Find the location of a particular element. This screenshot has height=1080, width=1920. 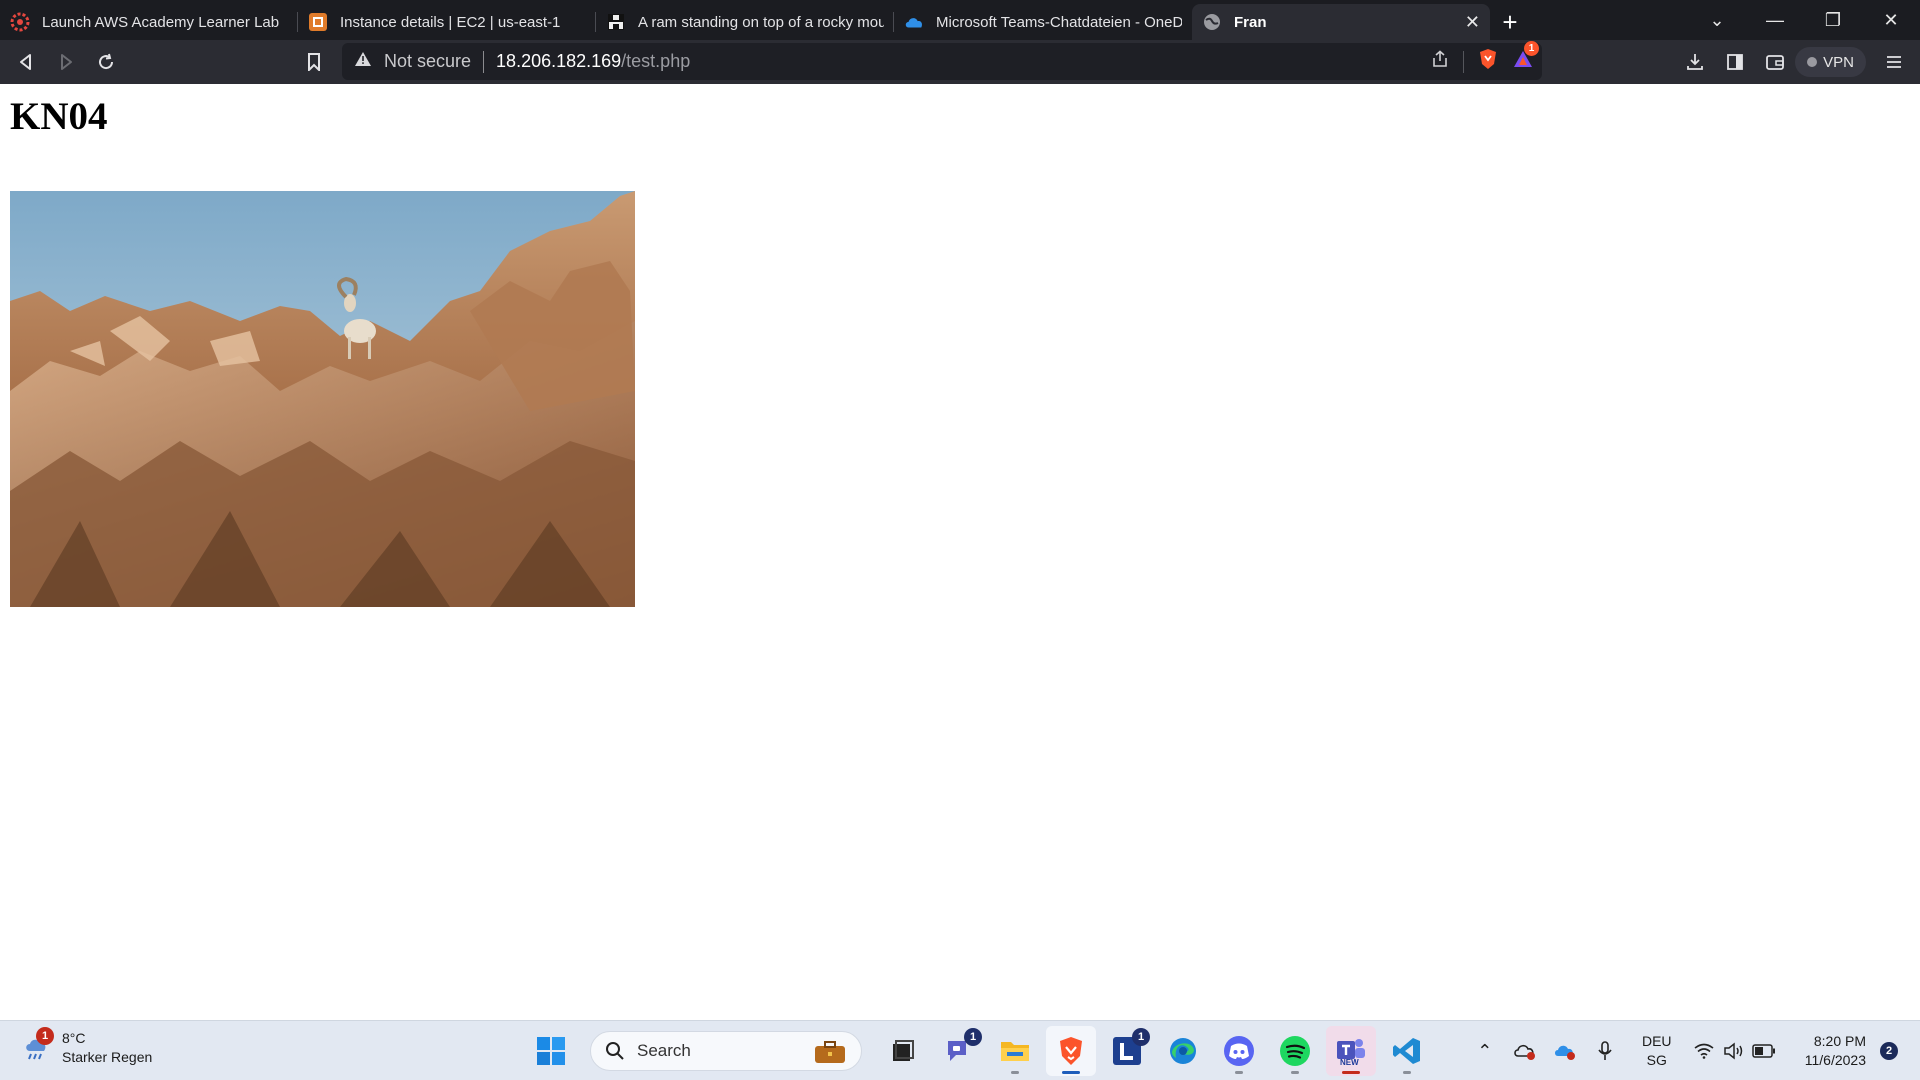

discord-button is located at coordinates (1239, 1051).